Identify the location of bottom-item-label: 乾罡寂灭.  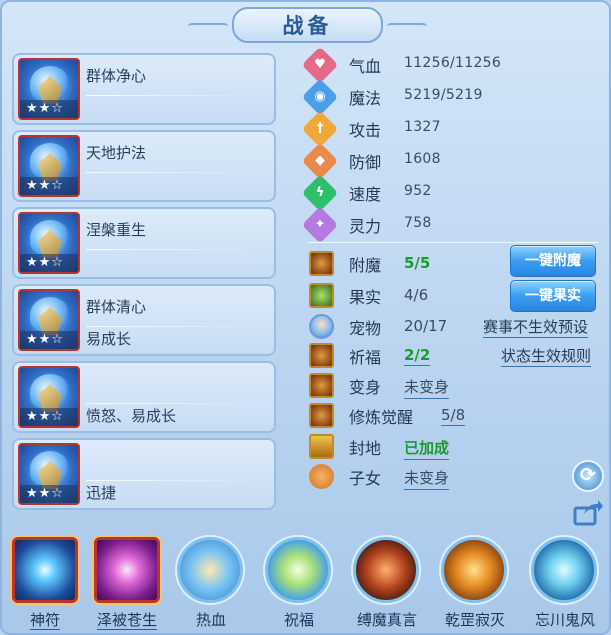
(474, 620).